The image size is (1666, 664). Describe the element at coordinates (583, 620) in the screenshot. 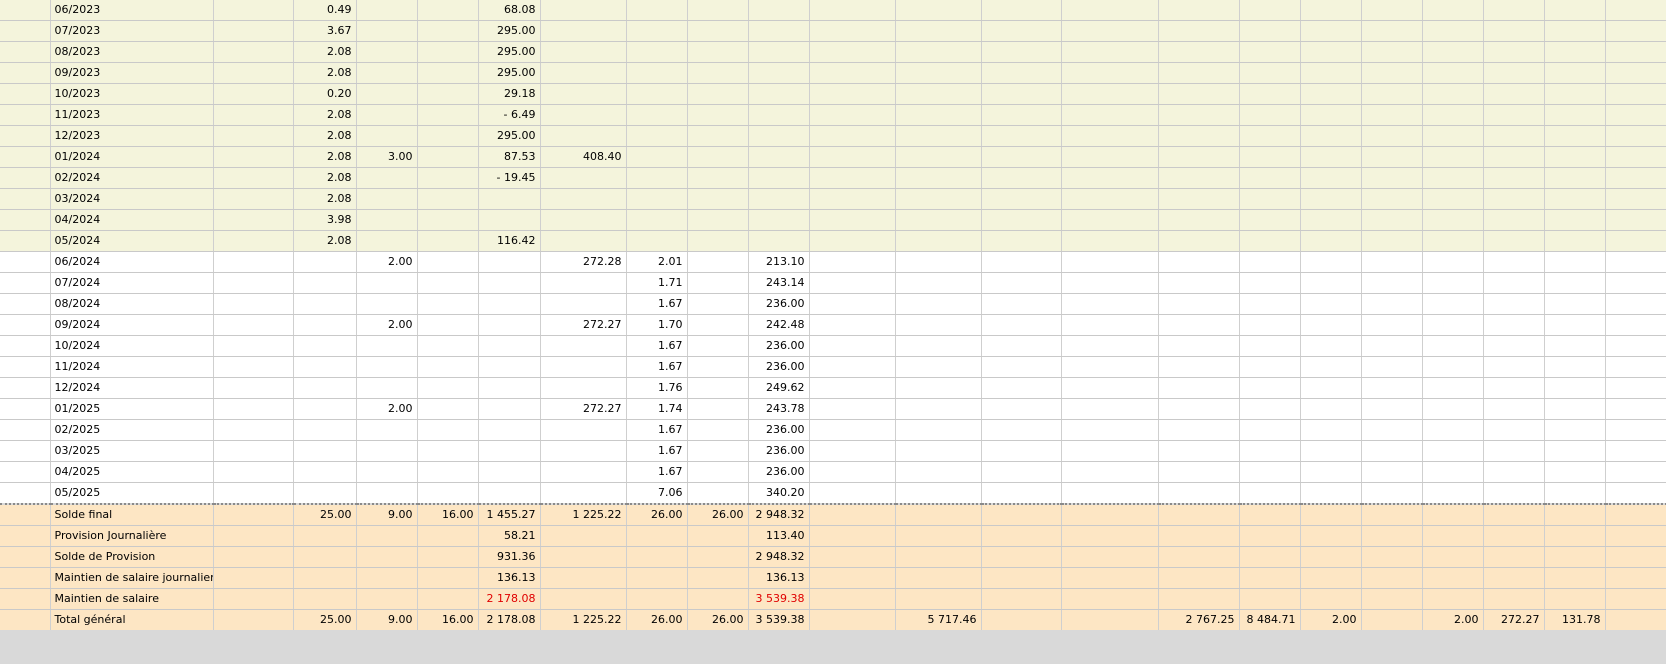

I see `table-cell: 1 225.22` at that location.